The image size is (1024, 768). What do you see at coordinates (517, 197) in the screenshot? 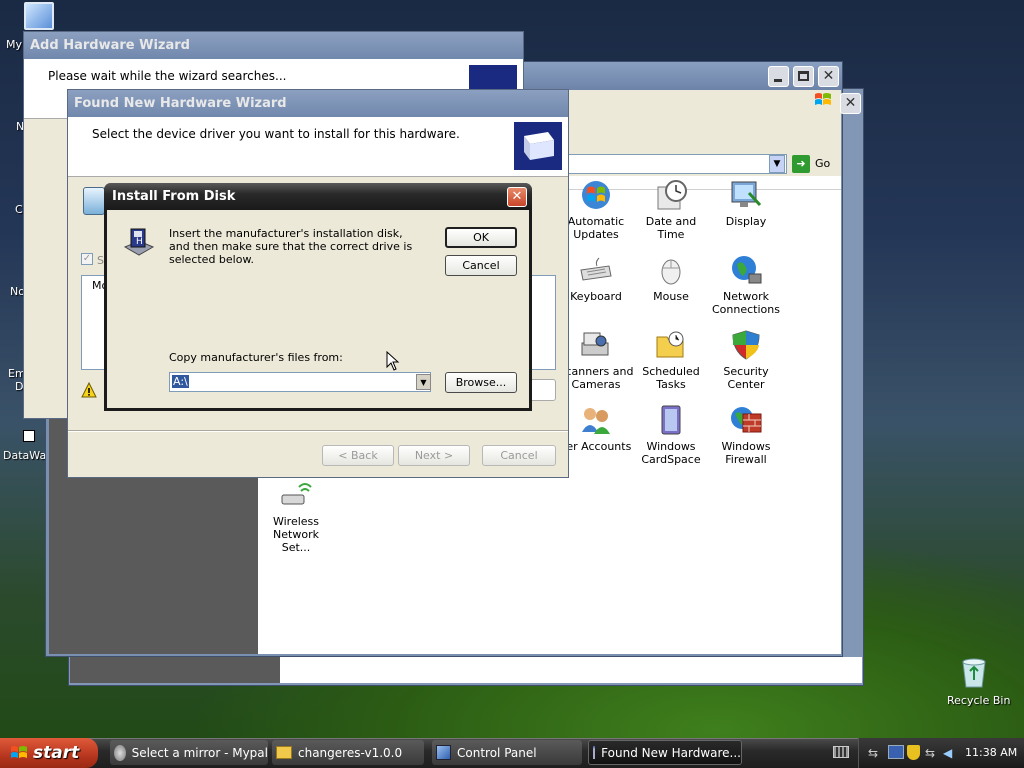
I see `dialog-close-button: ✕` at bounding box center [517, 197].